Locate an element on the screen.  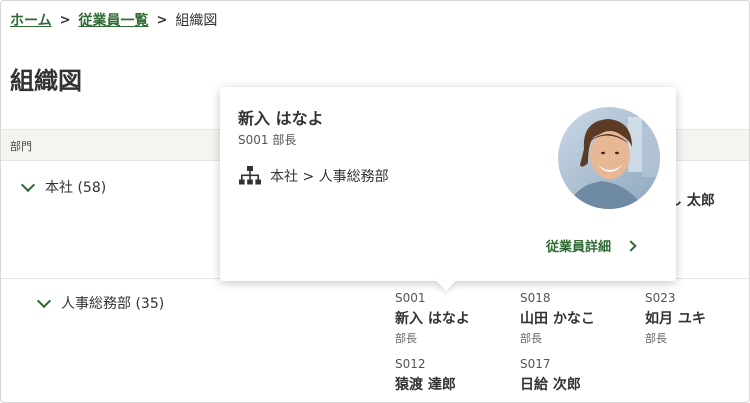
breadcrumb: ホーム > 従業員一覧 > 組織図 is located at coordinates (113, 20).